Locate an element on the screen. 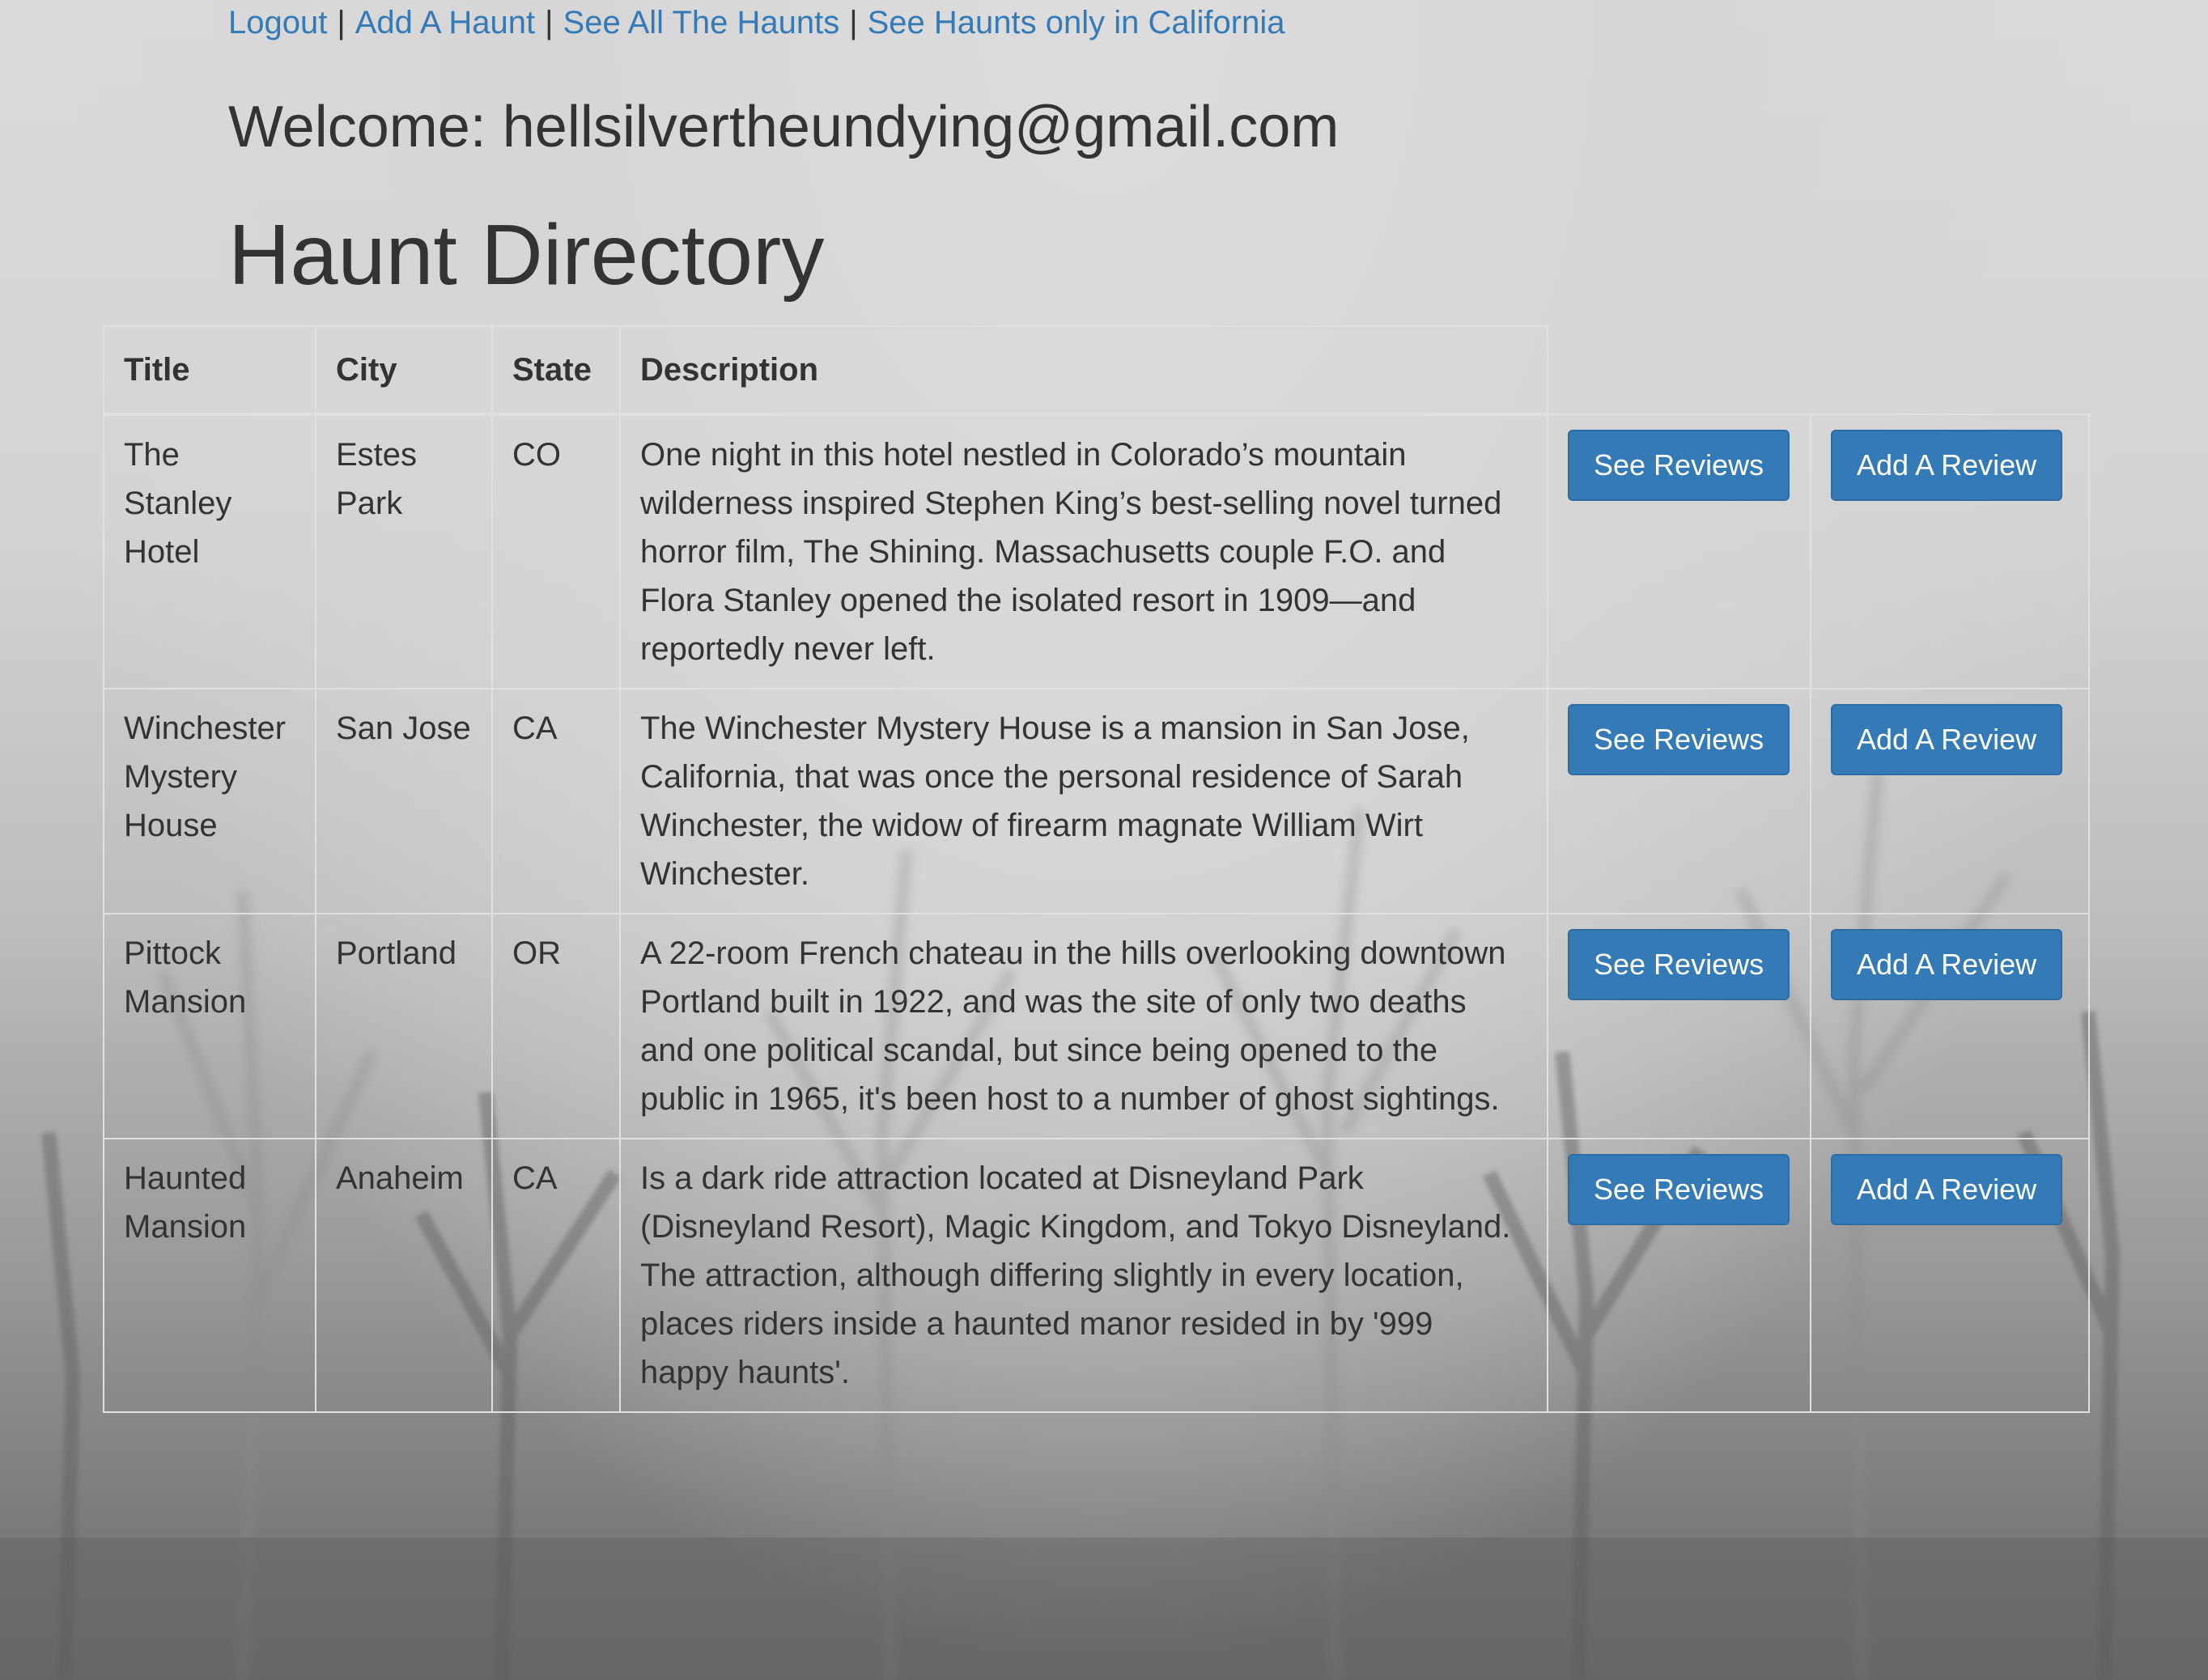  header-city: City is located at coordinates (404, 370).